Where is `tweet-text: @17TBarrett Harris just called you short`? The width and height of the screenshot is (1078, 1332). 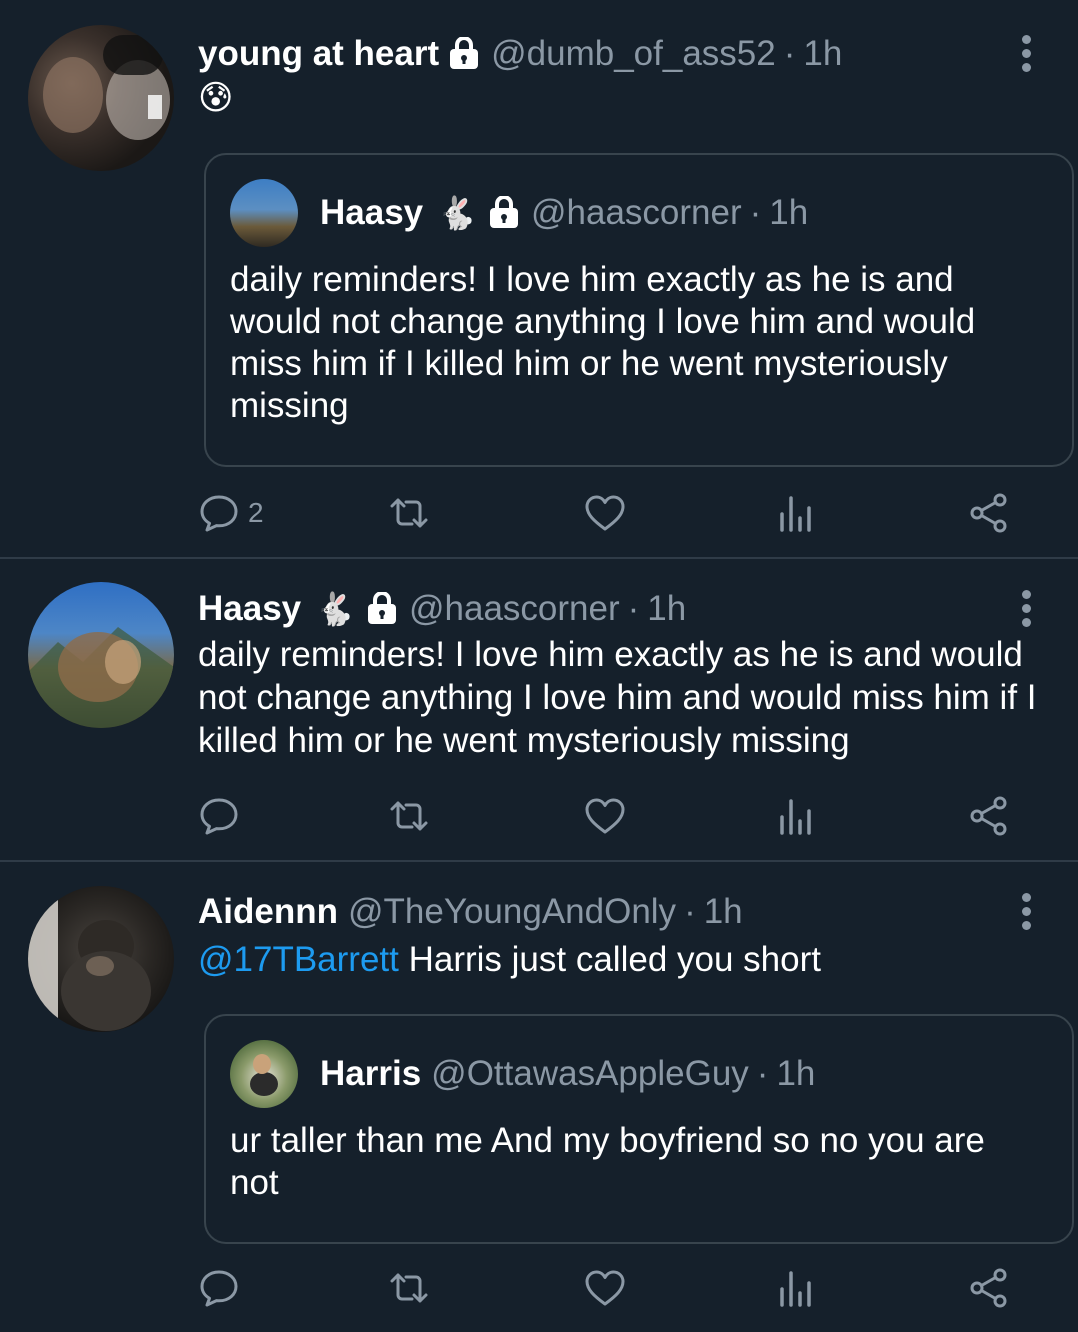
tweet-text: @17TBarrett Harris just called you short is located at coordinates (623, 959).